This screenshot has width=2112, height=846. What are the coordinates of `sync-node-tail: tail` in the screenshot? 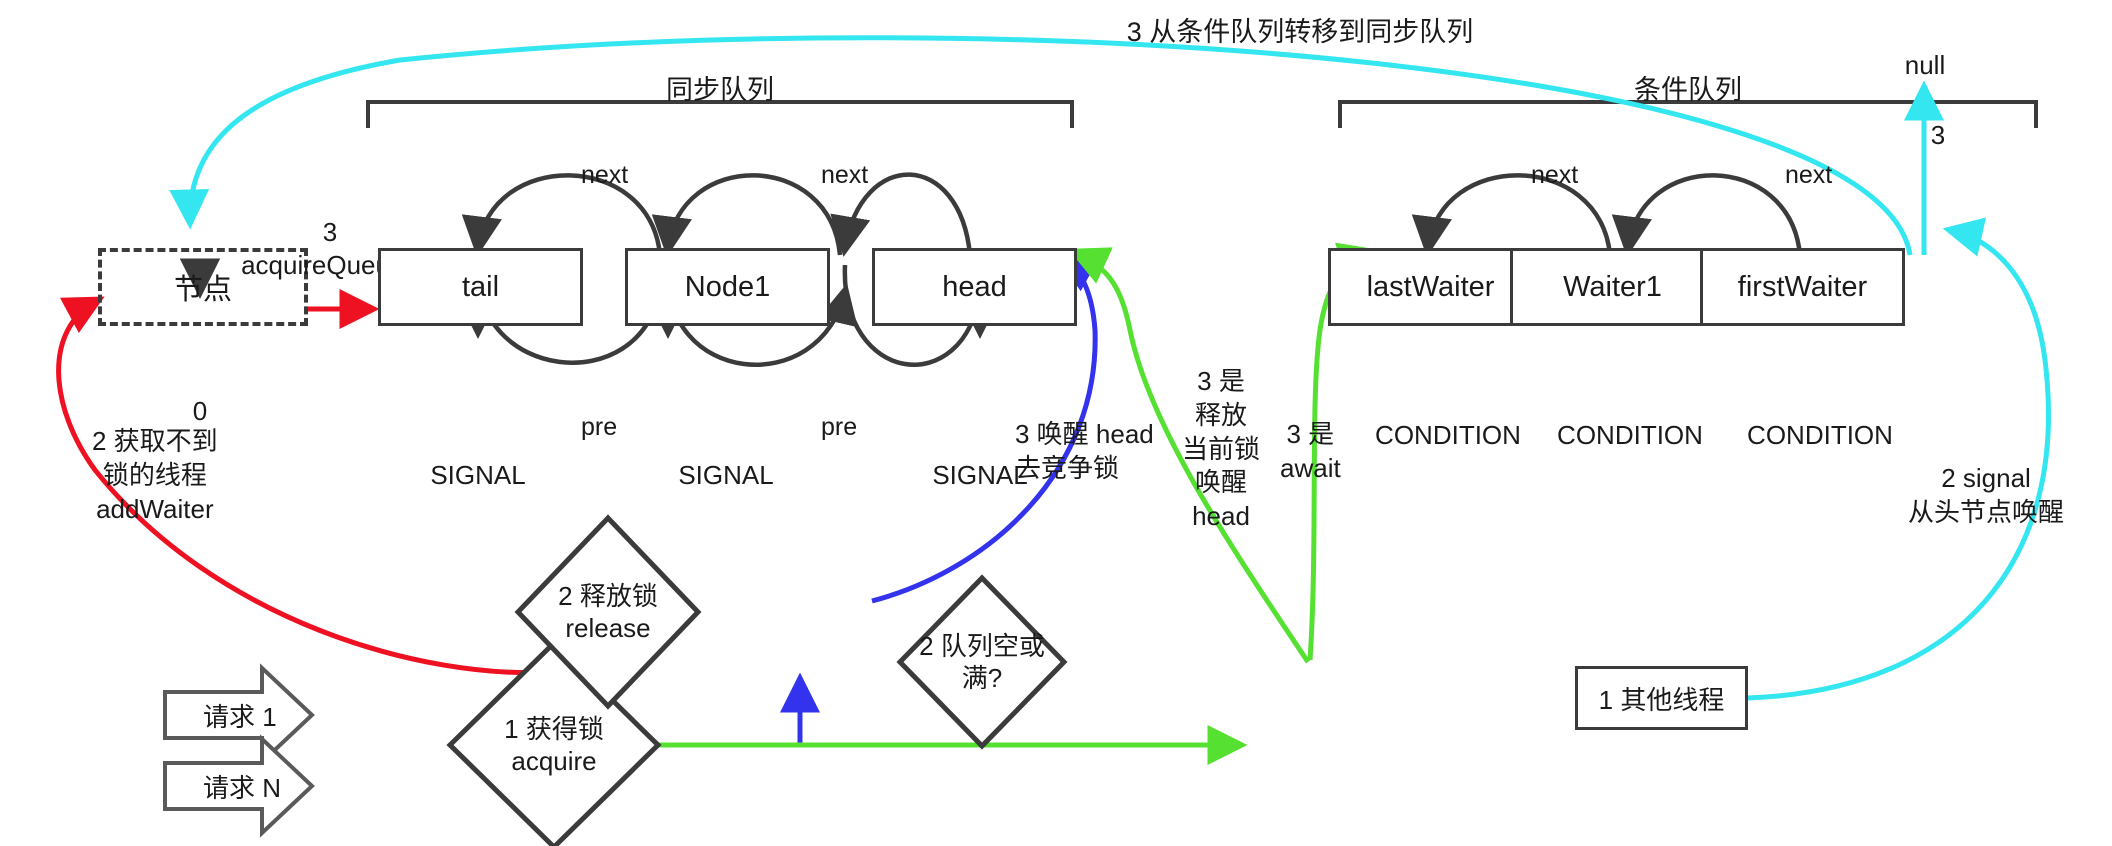 It's located at (480, 287).